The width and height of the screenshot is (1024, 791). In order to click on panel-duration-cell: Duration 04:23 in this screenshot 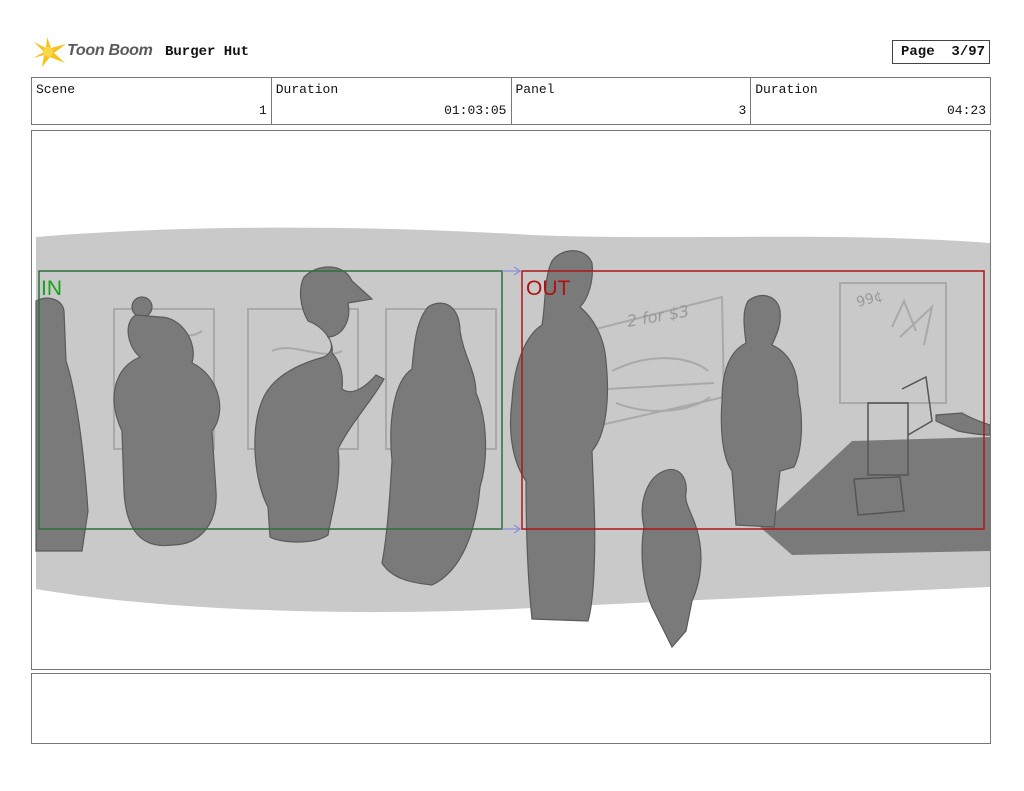, I will do `click(870, 101)`.